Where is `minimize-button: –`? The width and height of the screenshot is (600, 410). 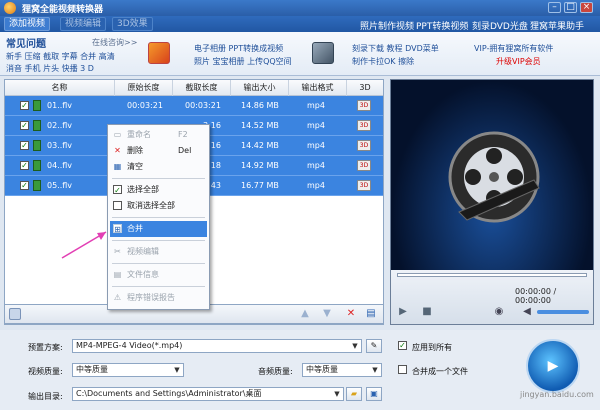 minimize-button: – is located at coordinates (554, 7).